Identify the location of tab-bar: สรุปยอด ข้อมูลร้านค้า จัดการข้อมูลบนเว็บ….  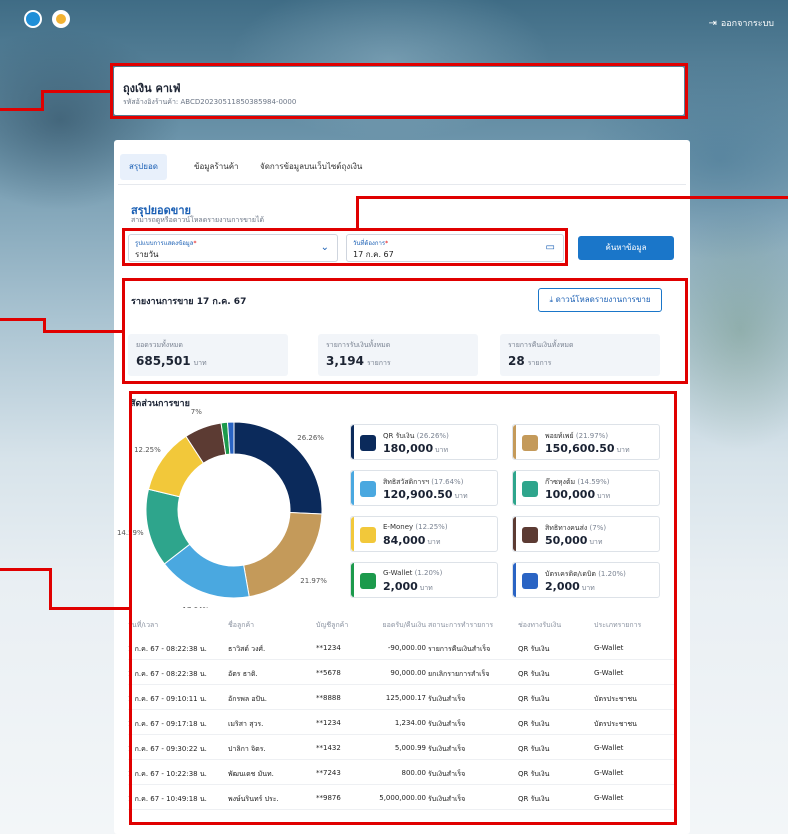
(402, 167).